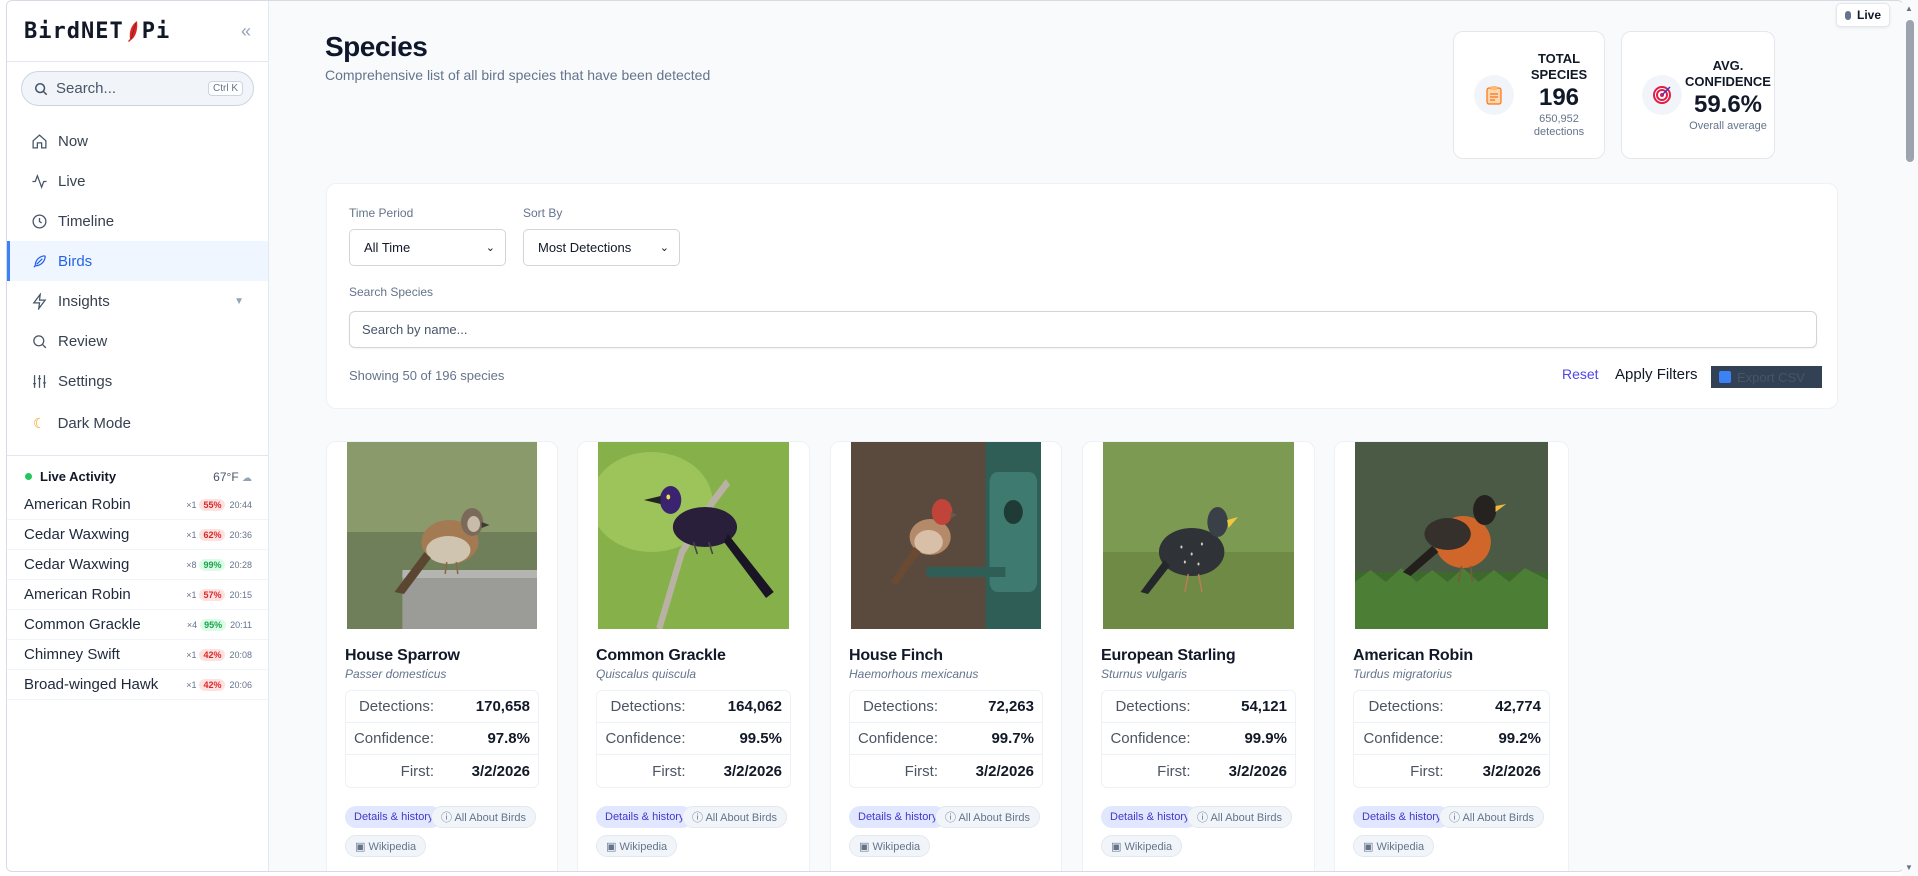 This screenshot has height=876, width=1918. I want to click on total-detections-label: detections, so click(1559, 132).